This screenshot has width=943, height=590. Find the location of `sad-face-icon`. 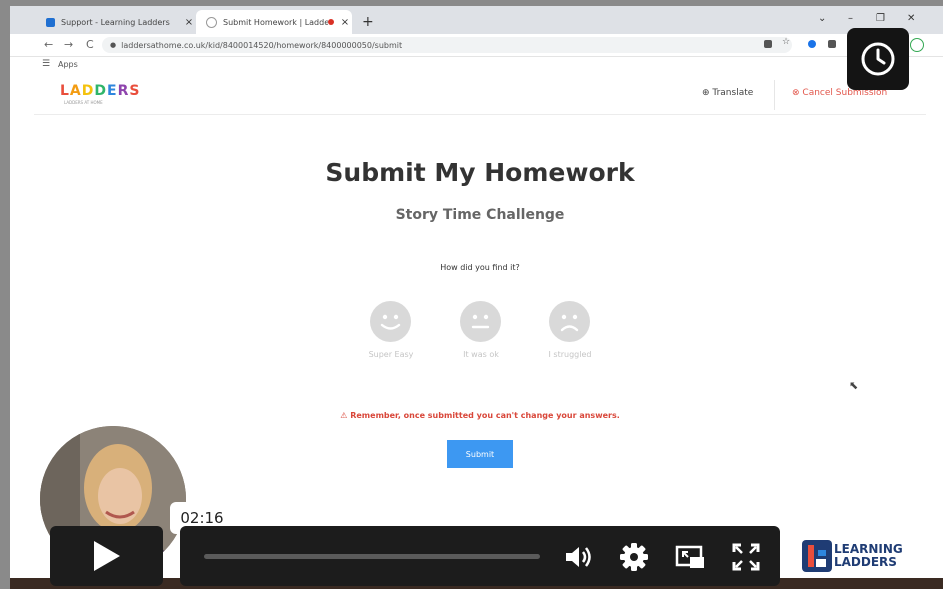

sad-face-icon is located at coordinates (569, 323).